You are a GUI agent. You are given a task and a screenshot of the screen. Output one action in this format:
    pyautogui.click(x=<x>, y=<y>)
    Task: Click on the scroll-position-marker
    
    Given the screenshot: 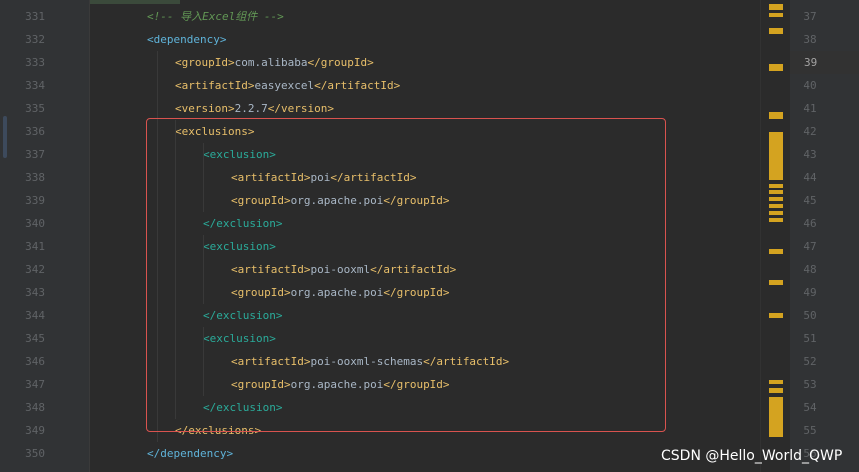 What is the action you would take?
    pyautogui.click(x=5, y=137)
    